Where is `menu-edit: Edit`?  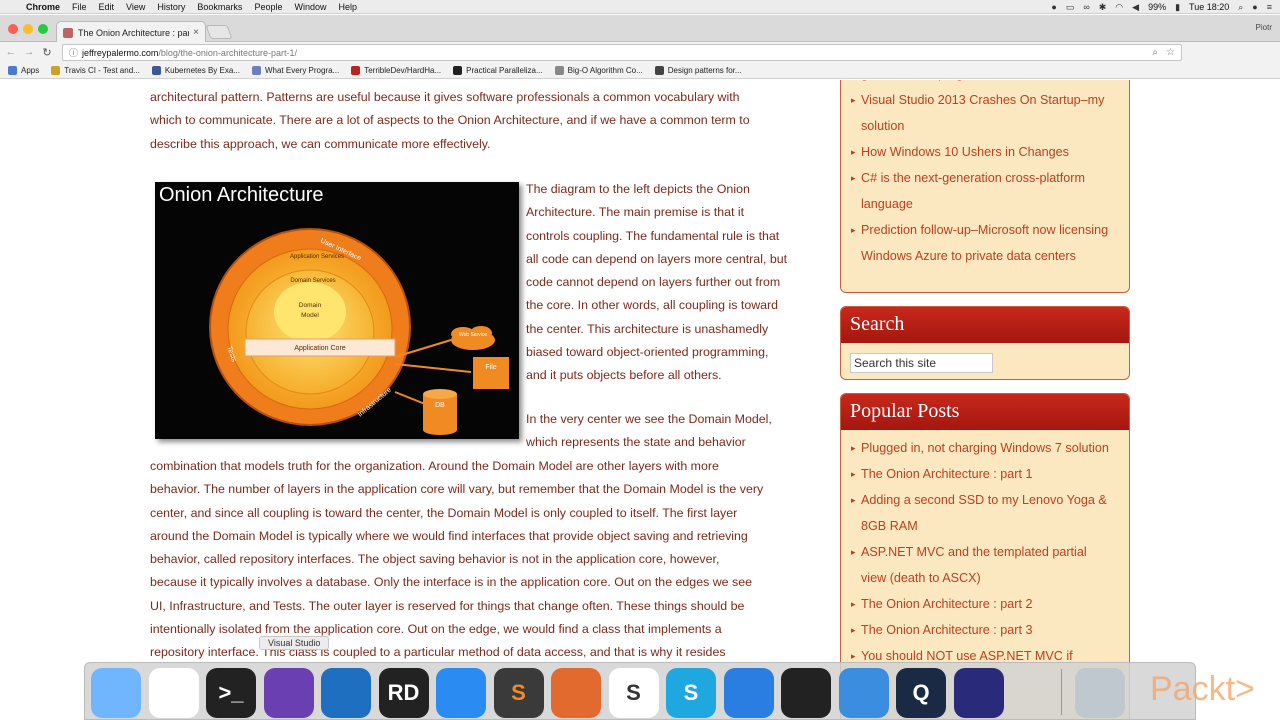 menu-edit: Edit is located at coordinates (111, 7).